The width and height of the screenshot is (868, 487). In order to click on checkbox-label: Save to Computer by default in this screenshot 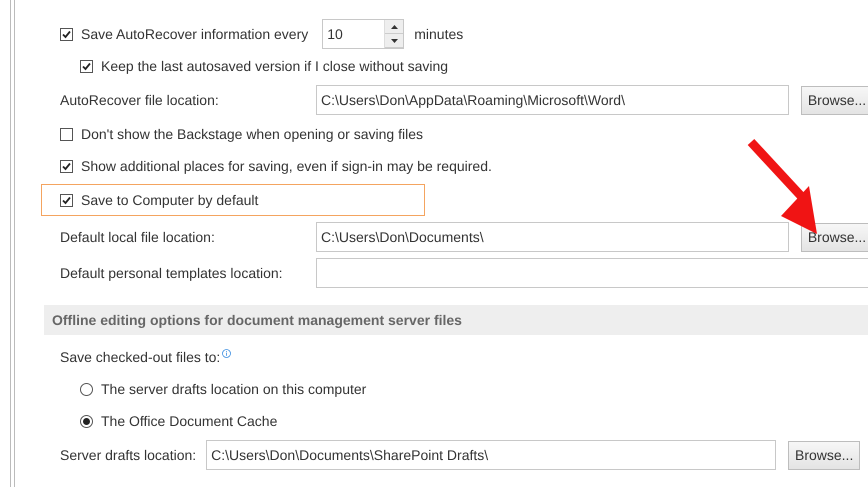, I will do `click(169, 200)`.